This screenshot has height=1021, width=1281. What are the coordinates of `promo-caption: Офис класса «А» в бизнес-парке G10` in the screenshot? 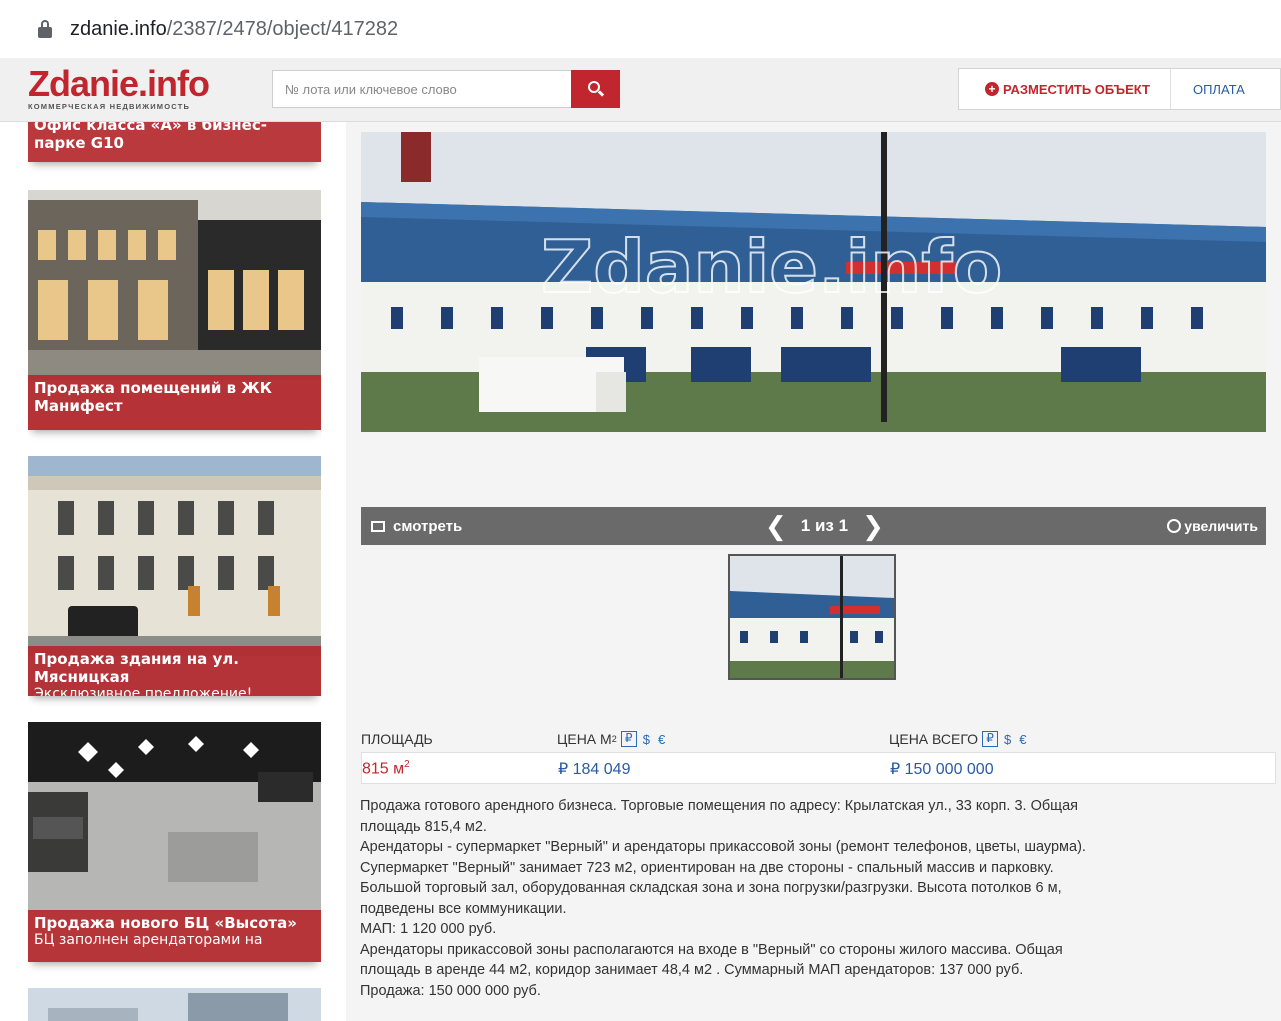 It's located at (174, 142).